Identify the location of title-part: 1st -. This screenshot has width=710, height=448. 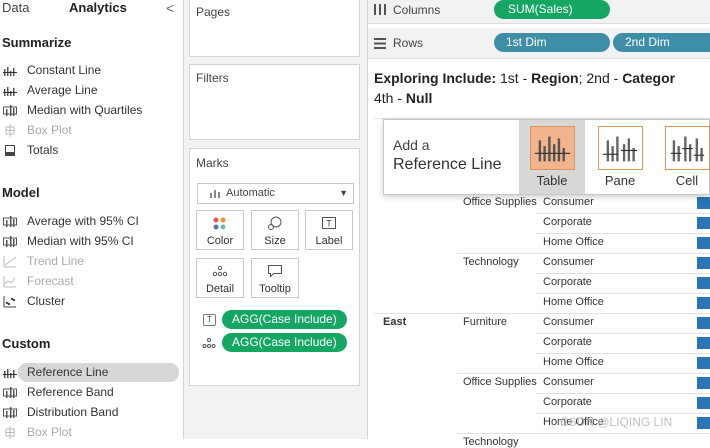
(514, 78).